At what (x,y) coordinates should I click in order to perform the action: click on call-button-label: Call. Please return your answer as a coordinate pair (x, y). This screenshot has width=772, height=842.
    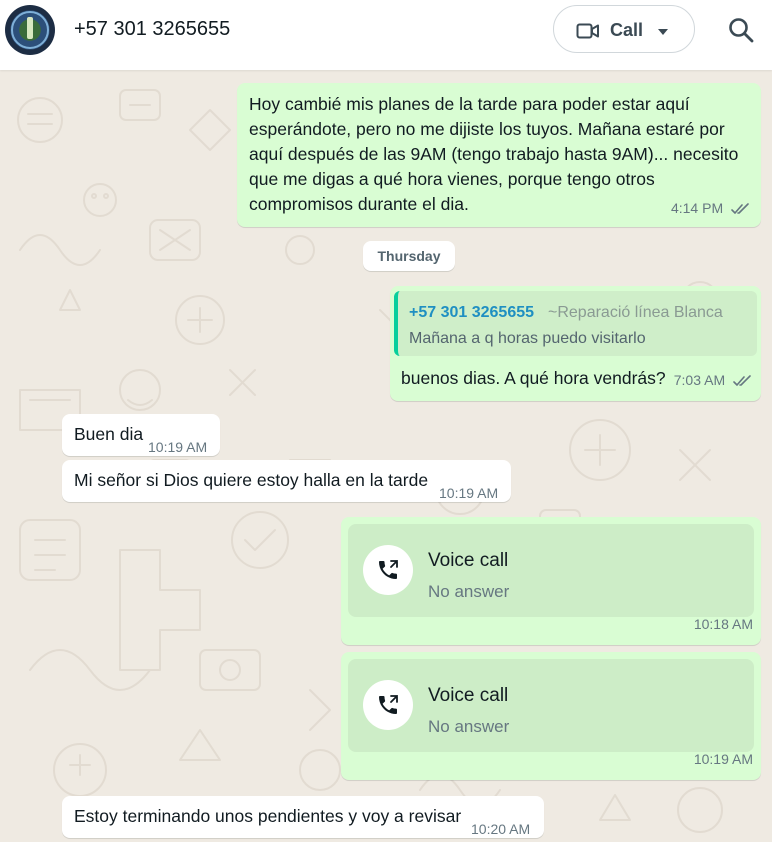
    Looking at the image, I should click on (627, 30).